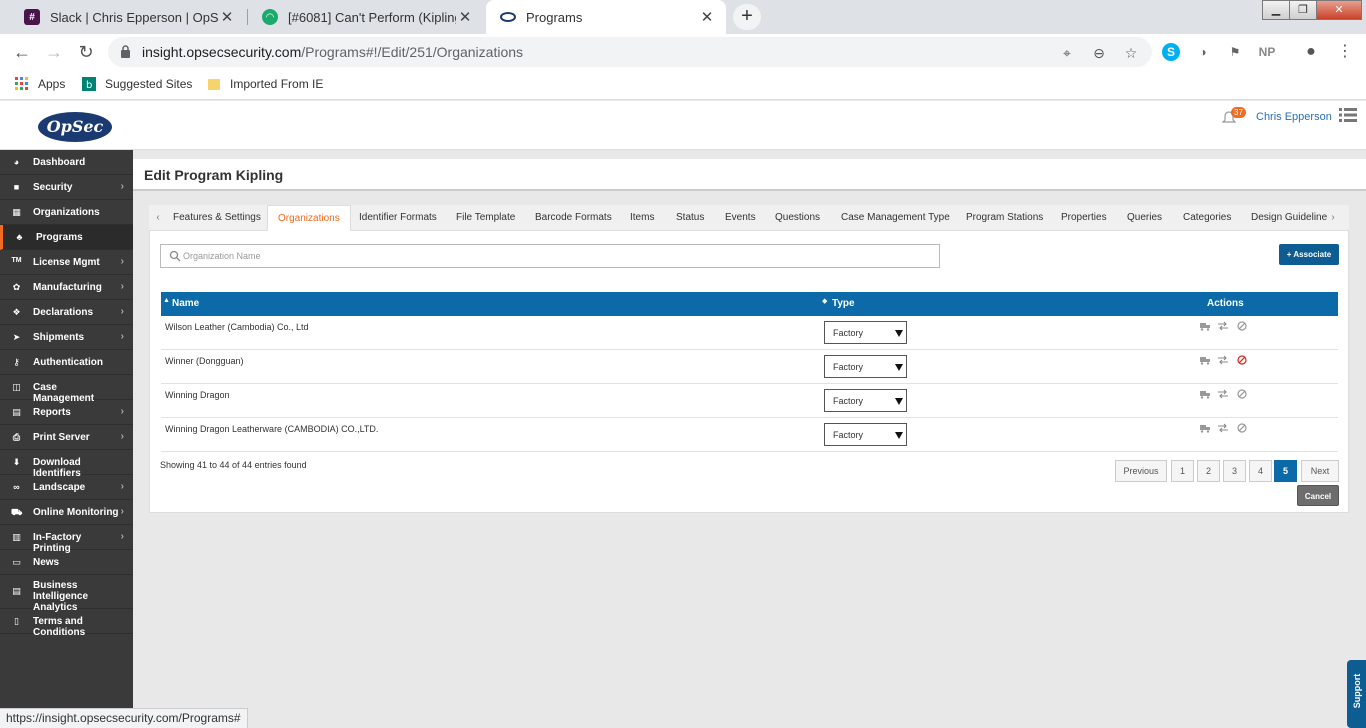 Image resolution: width=1366 pixels, height=728 pixels. Describe the element at coordinates (66, 287) in the screenshot. I see `sidebar-item-manufacturing: ✿ Manufacturing ›` at that location.